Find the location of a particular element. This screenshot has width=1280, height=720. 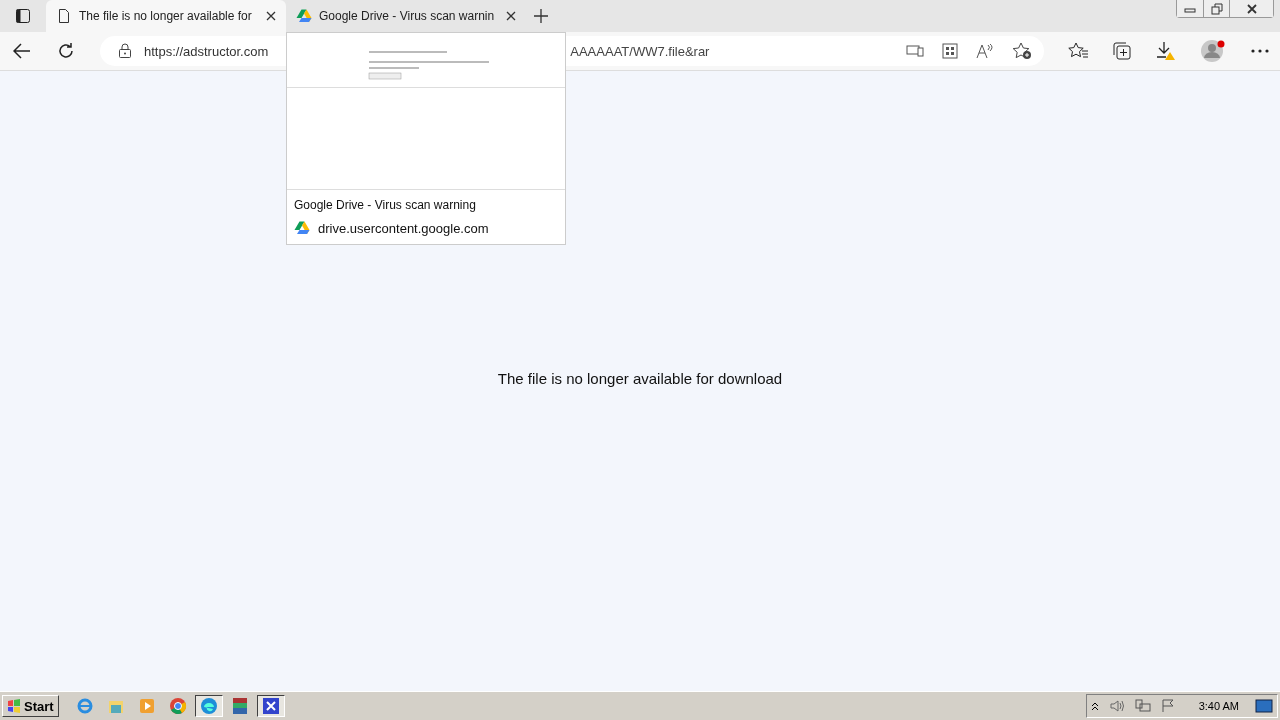

url-text: https://adstructor.com is located at coordinates (206, 51).